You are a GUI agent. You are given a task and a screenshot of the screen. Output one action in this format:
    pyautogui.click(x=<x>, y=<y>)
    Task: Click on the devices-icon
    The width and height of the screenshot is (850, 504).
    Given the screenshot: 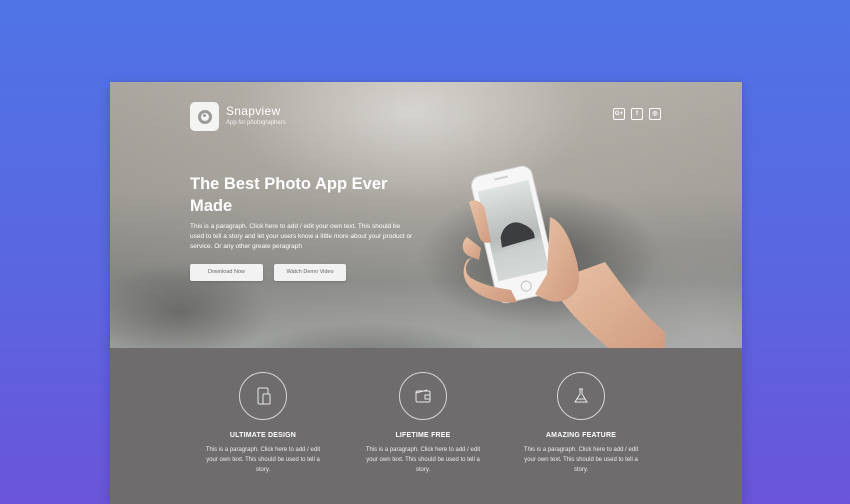 What is the action you would take?
    pyautogui.click(x=263, y=396)
    